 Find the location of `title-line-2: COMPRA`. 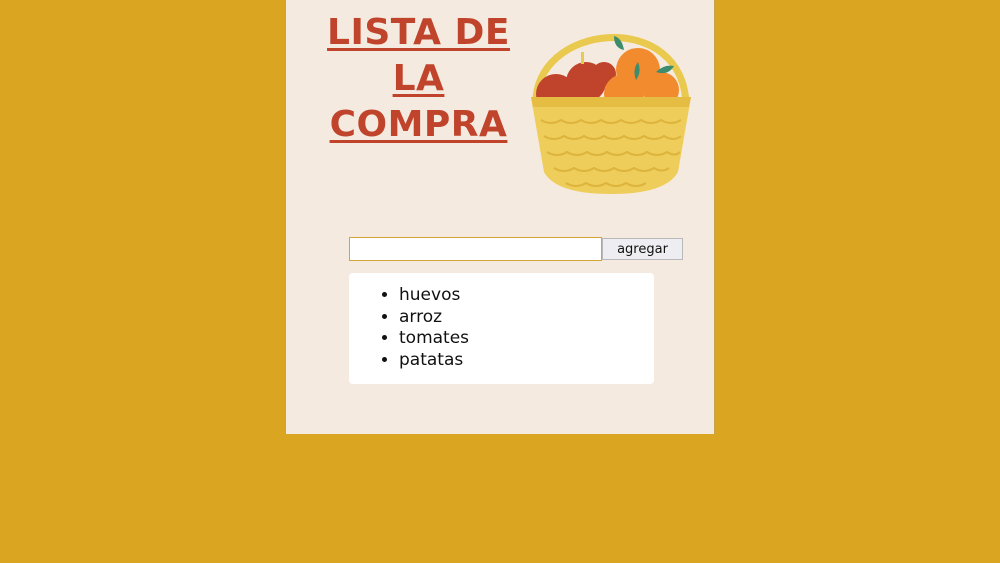

title-line-2: COMPRA is located at coordinates (418, 124).